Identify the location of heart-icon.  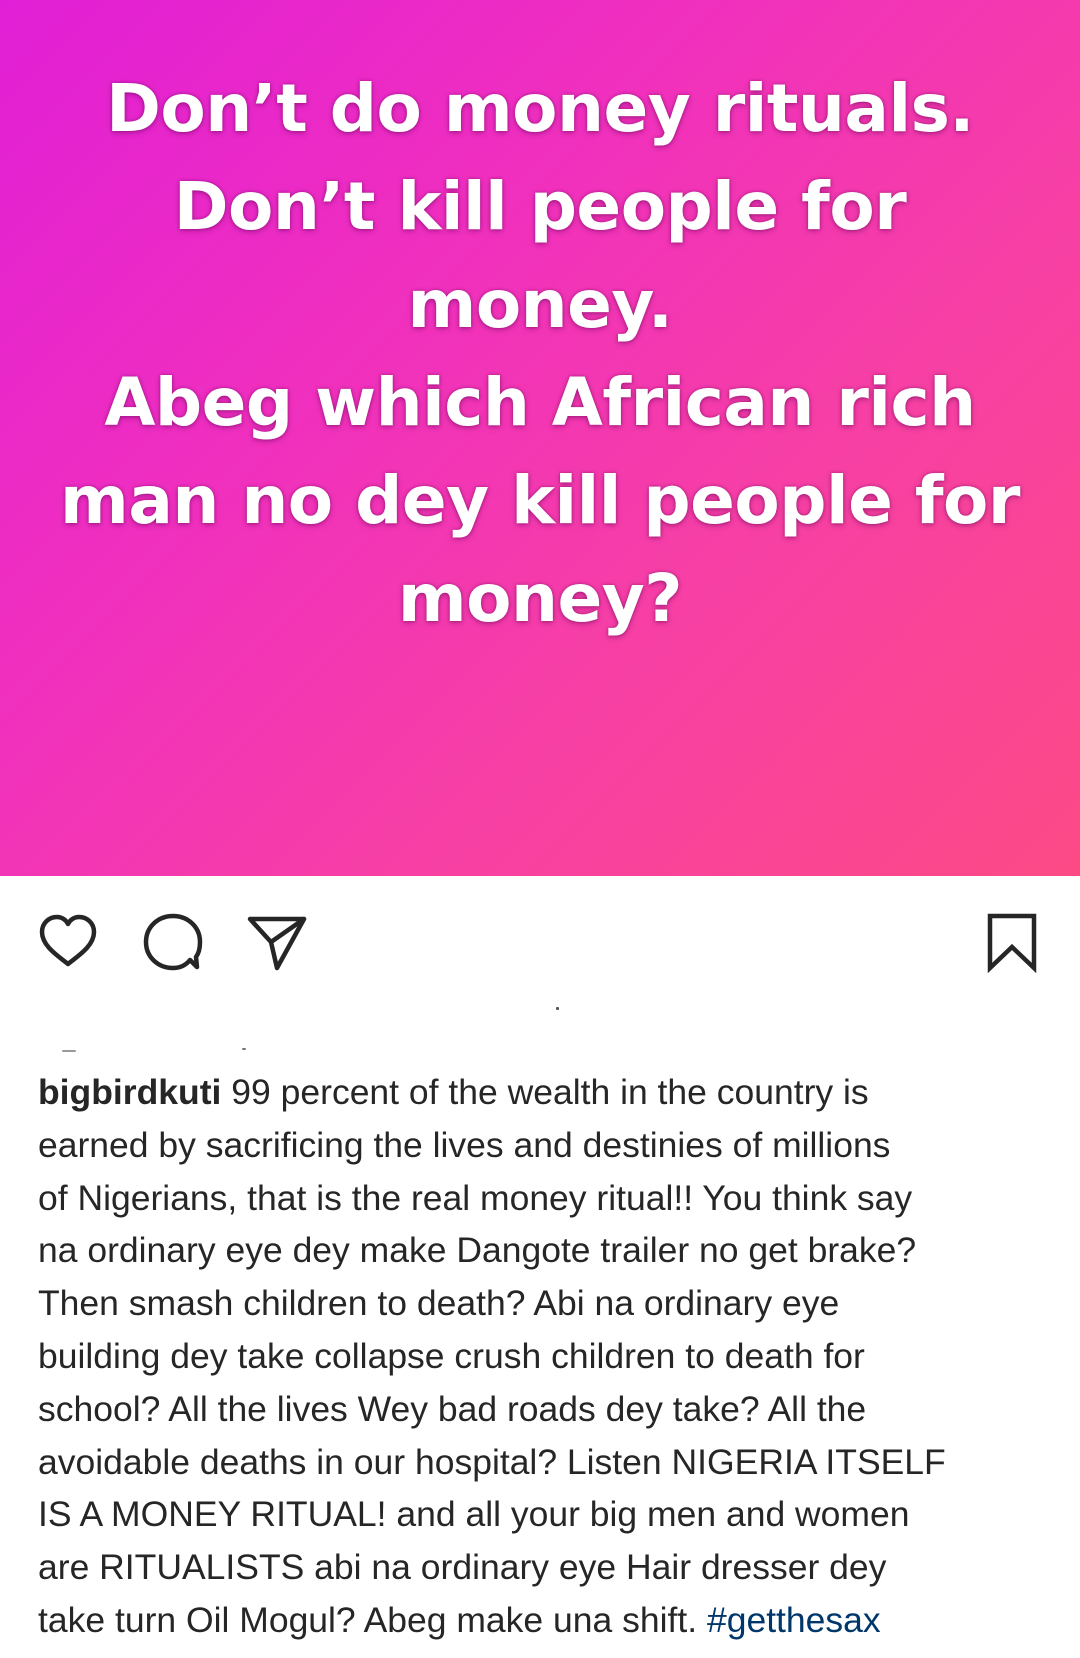
(68, 942).